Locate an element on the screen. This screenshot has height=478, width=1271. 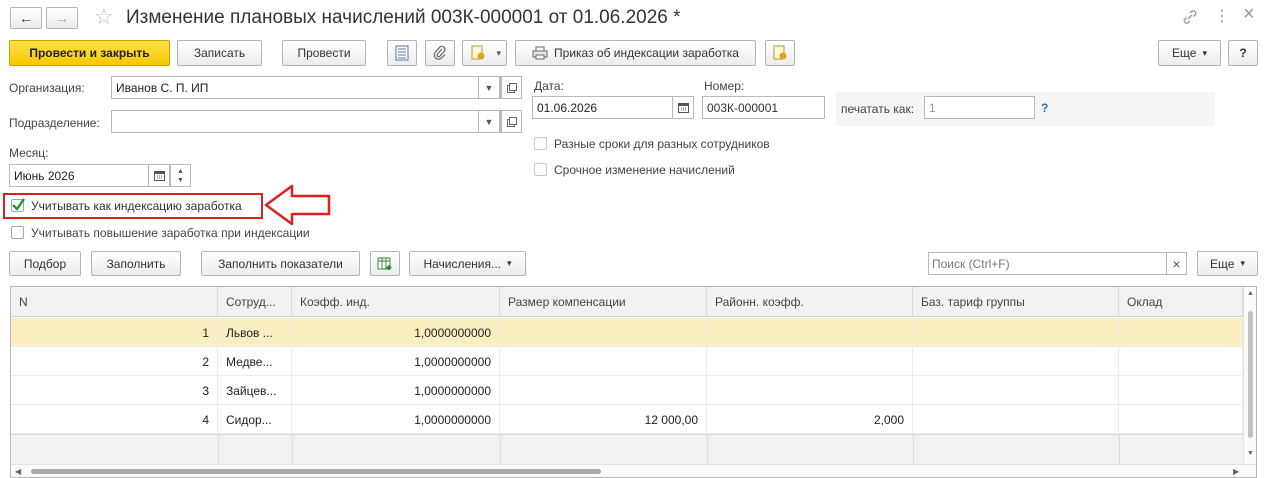
index-checkbox is located at coordinates (18, 205).